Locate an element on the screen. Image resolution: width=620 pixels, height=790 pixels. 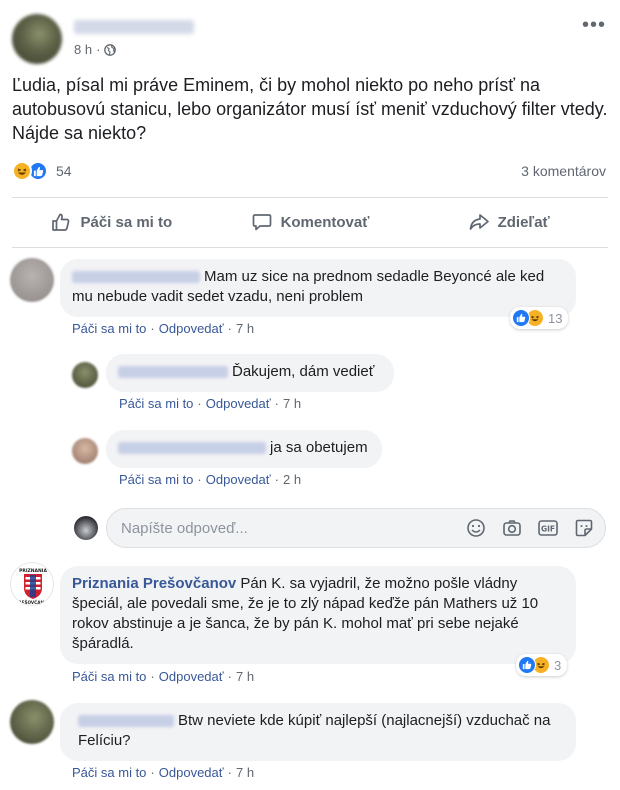
more-options-icon: ••• is located at coordinates (594, 25).